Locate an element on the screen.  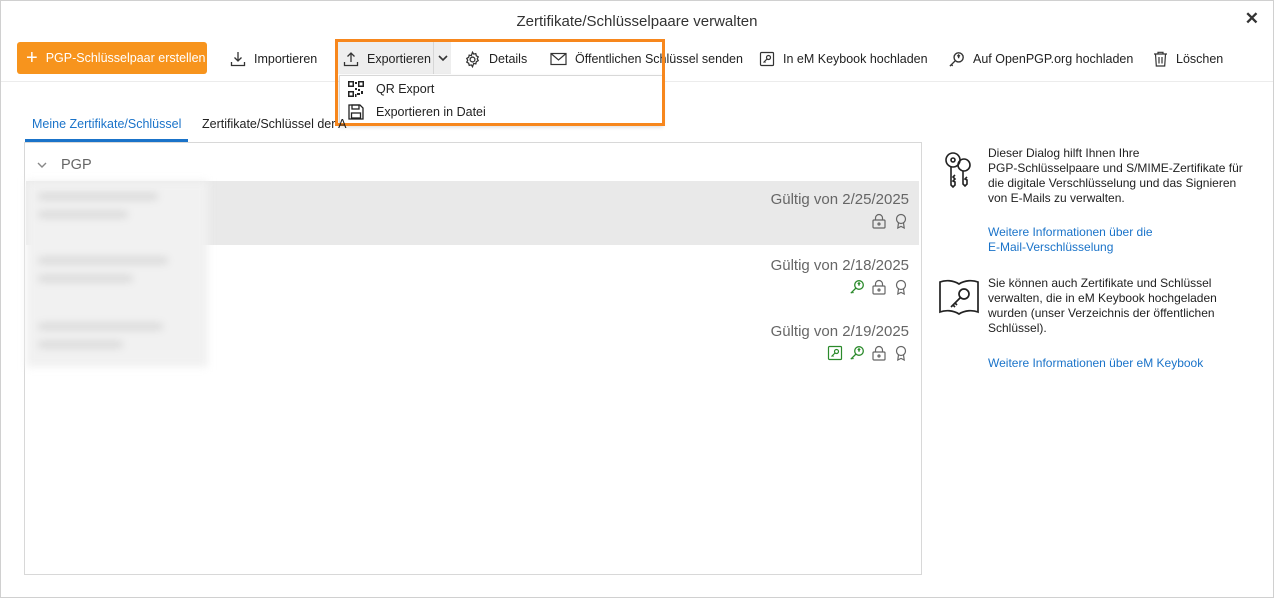
delete-button: Löschen is located at coordinates (1188, 59).